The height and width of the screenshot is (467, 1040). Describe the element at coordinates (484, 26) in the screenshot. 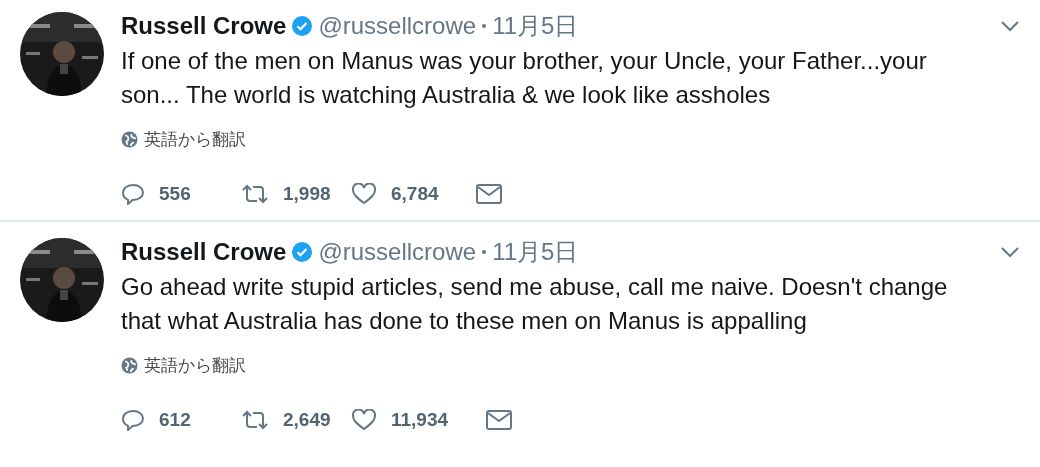

I see `separator-dot-icon` at that location.